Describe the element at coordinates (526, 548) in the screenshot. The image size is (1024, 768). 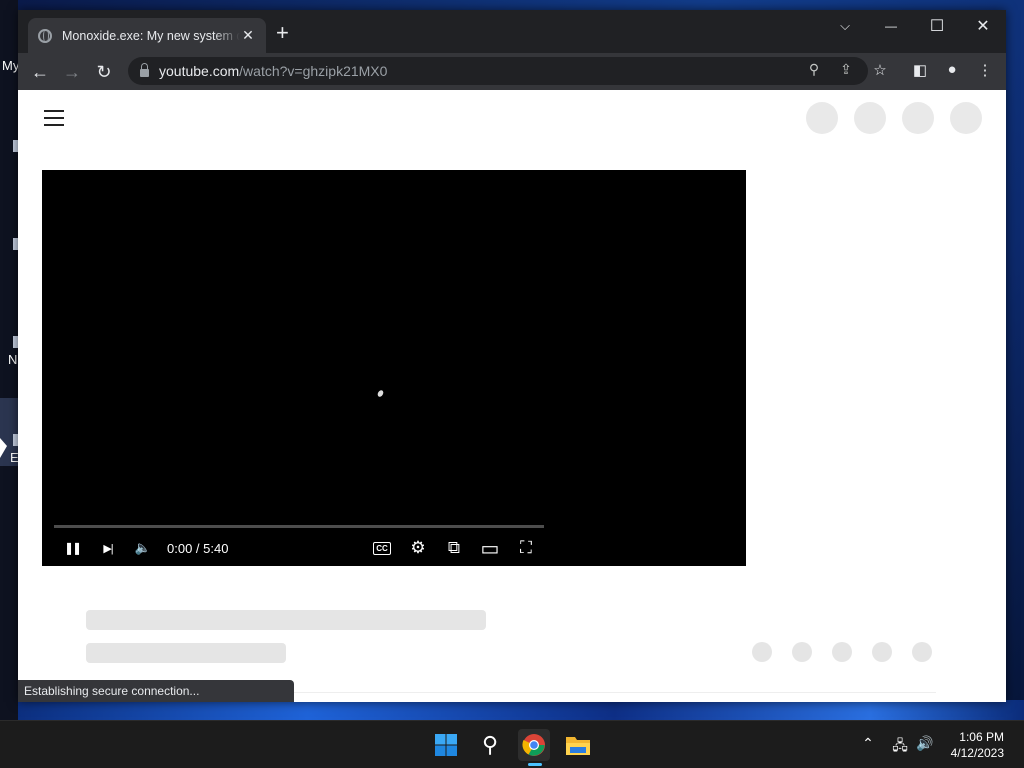
I see `fullscreen-button: ⛶` at that location.